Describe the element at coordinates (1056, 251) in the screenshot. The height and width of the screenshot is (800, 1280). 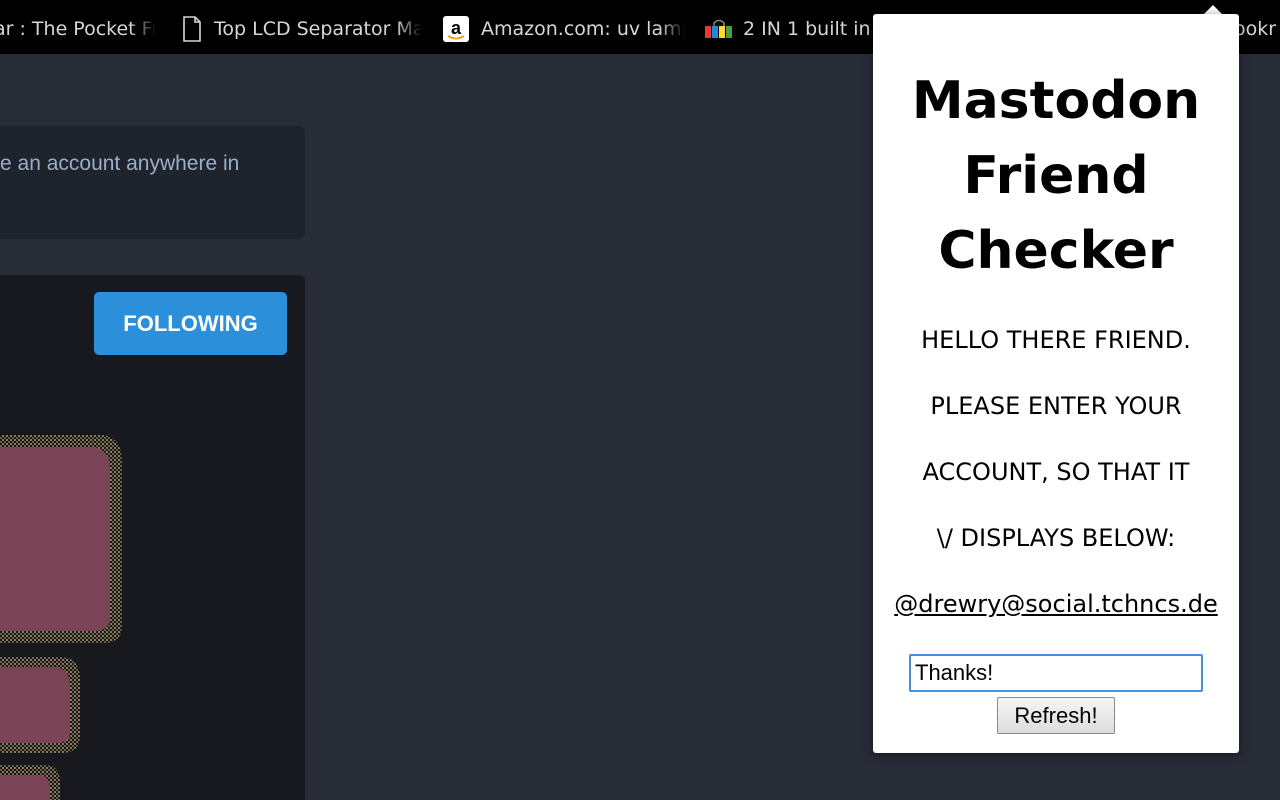
I see `title-line: Checker` at that location.